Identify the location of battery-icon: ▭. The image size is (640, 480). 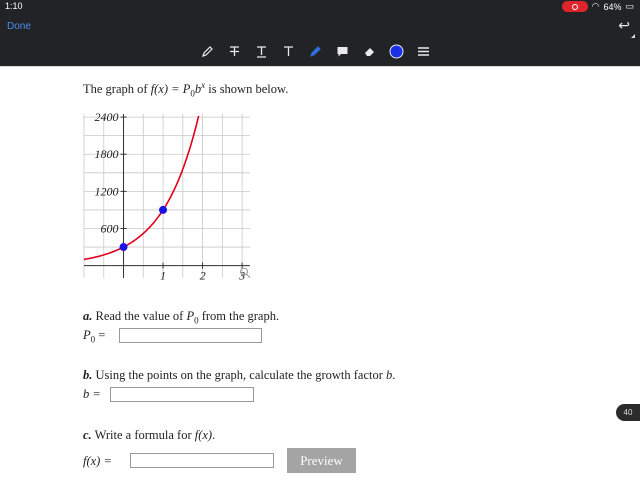
(629, 6).